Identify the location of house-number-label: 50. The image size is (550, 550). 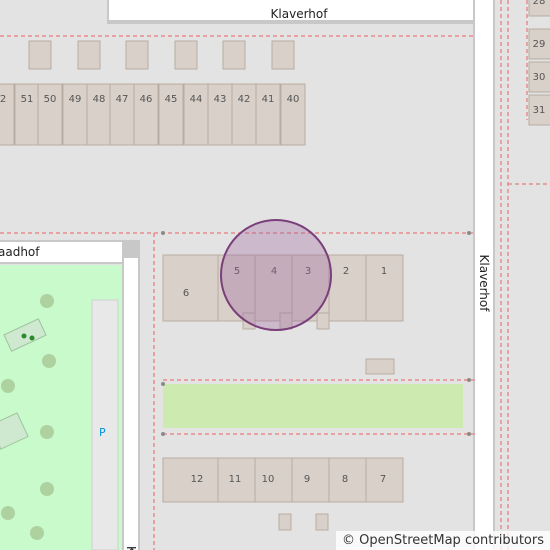
(50, 99).